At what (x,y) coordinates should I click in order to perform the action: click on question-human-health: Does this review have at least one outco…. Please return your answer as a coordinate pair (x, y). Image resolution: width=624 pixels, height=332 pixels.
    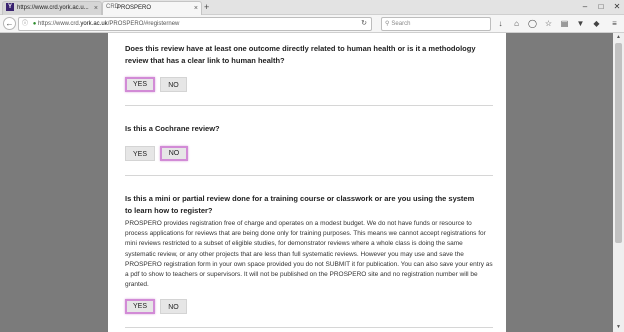
    Looking at the image, I should click on (300, 54).